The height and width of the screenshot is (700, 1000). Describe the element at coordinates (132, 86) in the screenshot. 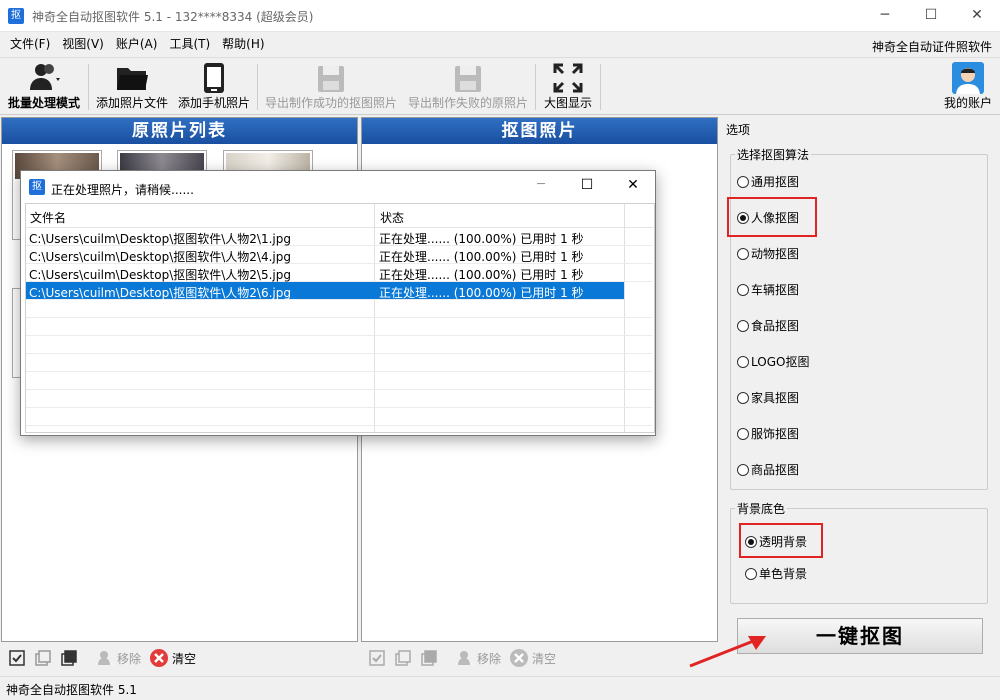

I see `add-photo-file-button: 添加照片文件` at that location.